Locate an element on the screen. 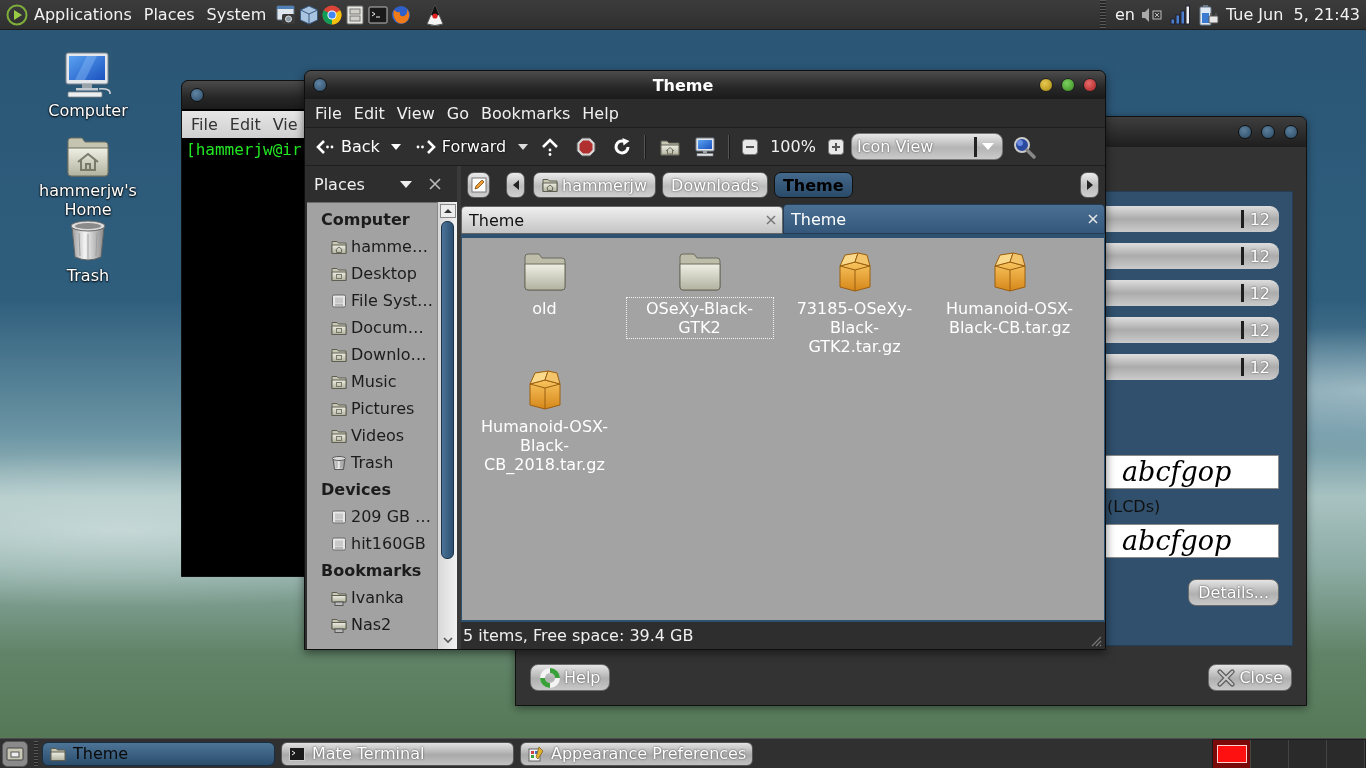 Image resolution: width=1366 pixels, height=768 pixels. side-pane-title: Places is located at coordinates (357, 184).